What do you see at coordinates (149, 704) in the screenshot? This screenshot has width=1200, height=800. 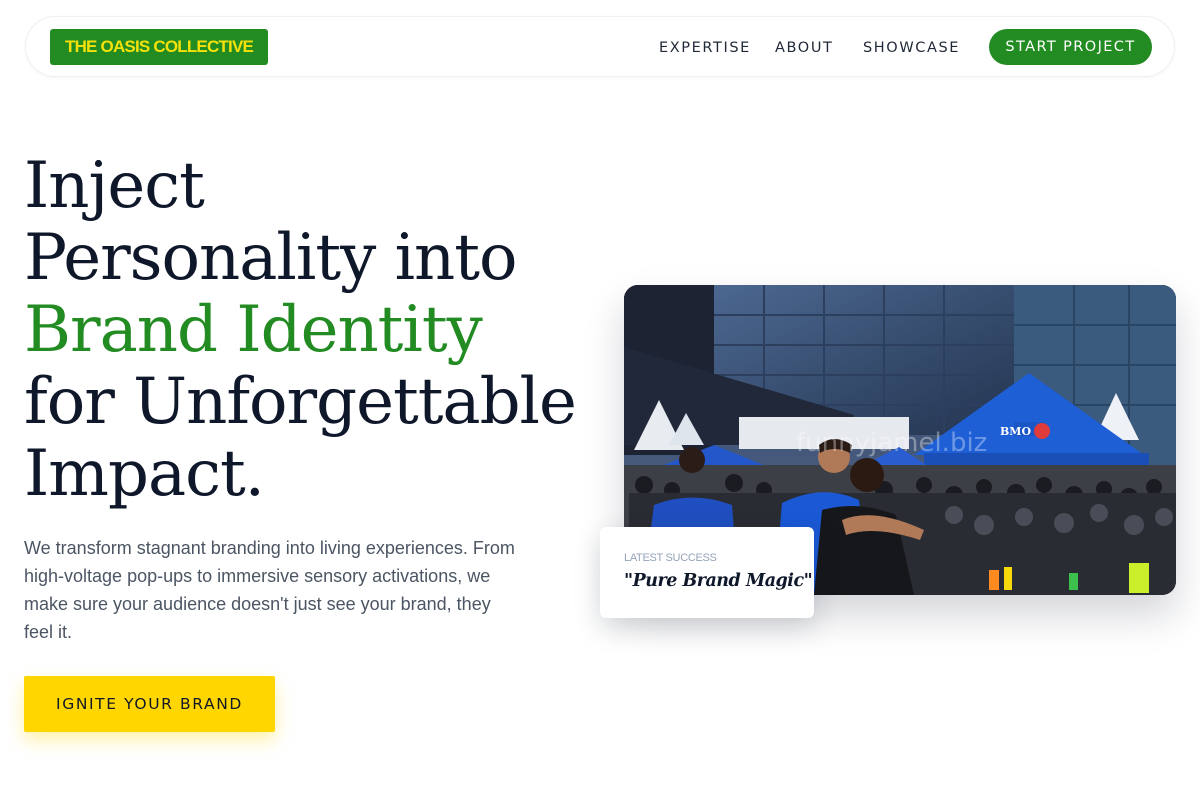 I see `ignite-brand-button: IGNITE YOUR BRAND` at bounding box center [149, 704].